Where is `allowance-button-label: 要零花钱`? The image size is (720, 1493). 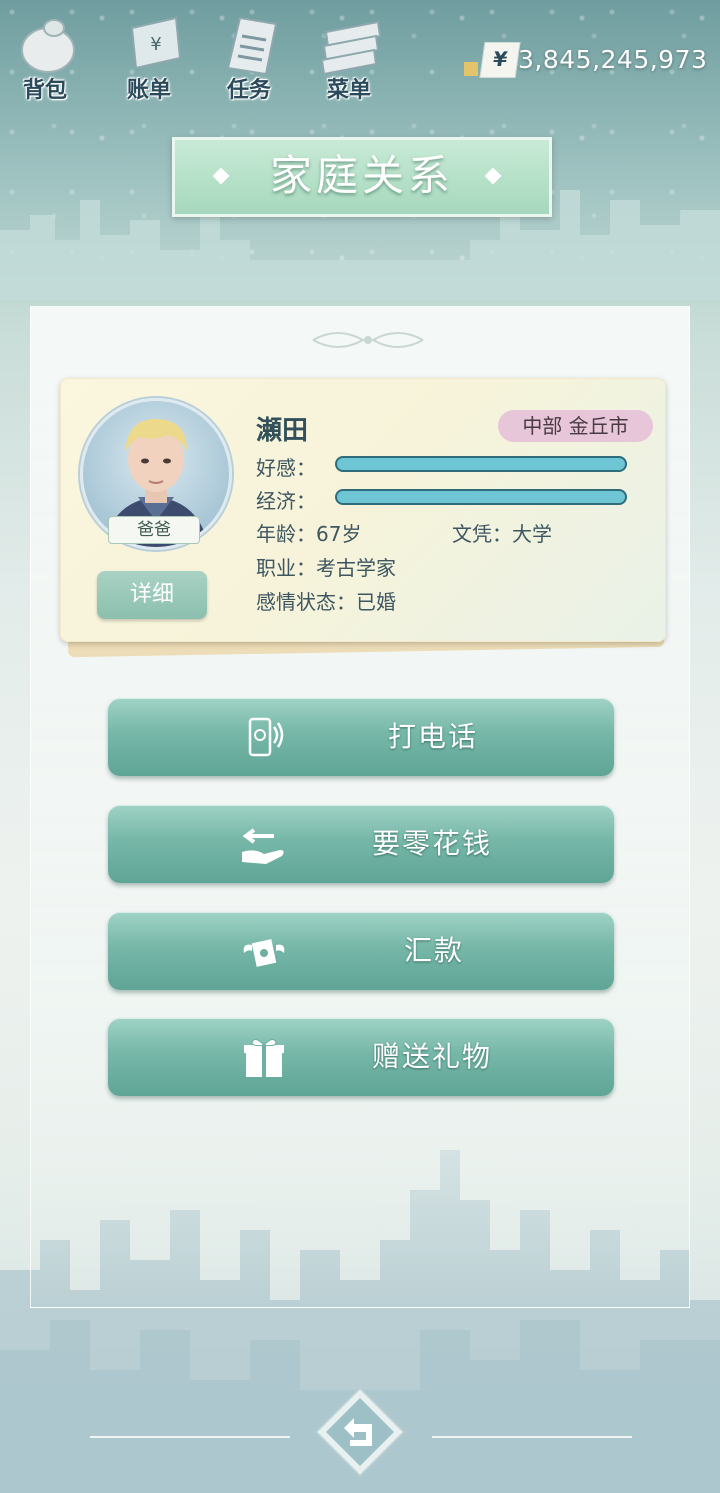
allowance-button-label: 要零花钱 is located at coordinates (432, 843).